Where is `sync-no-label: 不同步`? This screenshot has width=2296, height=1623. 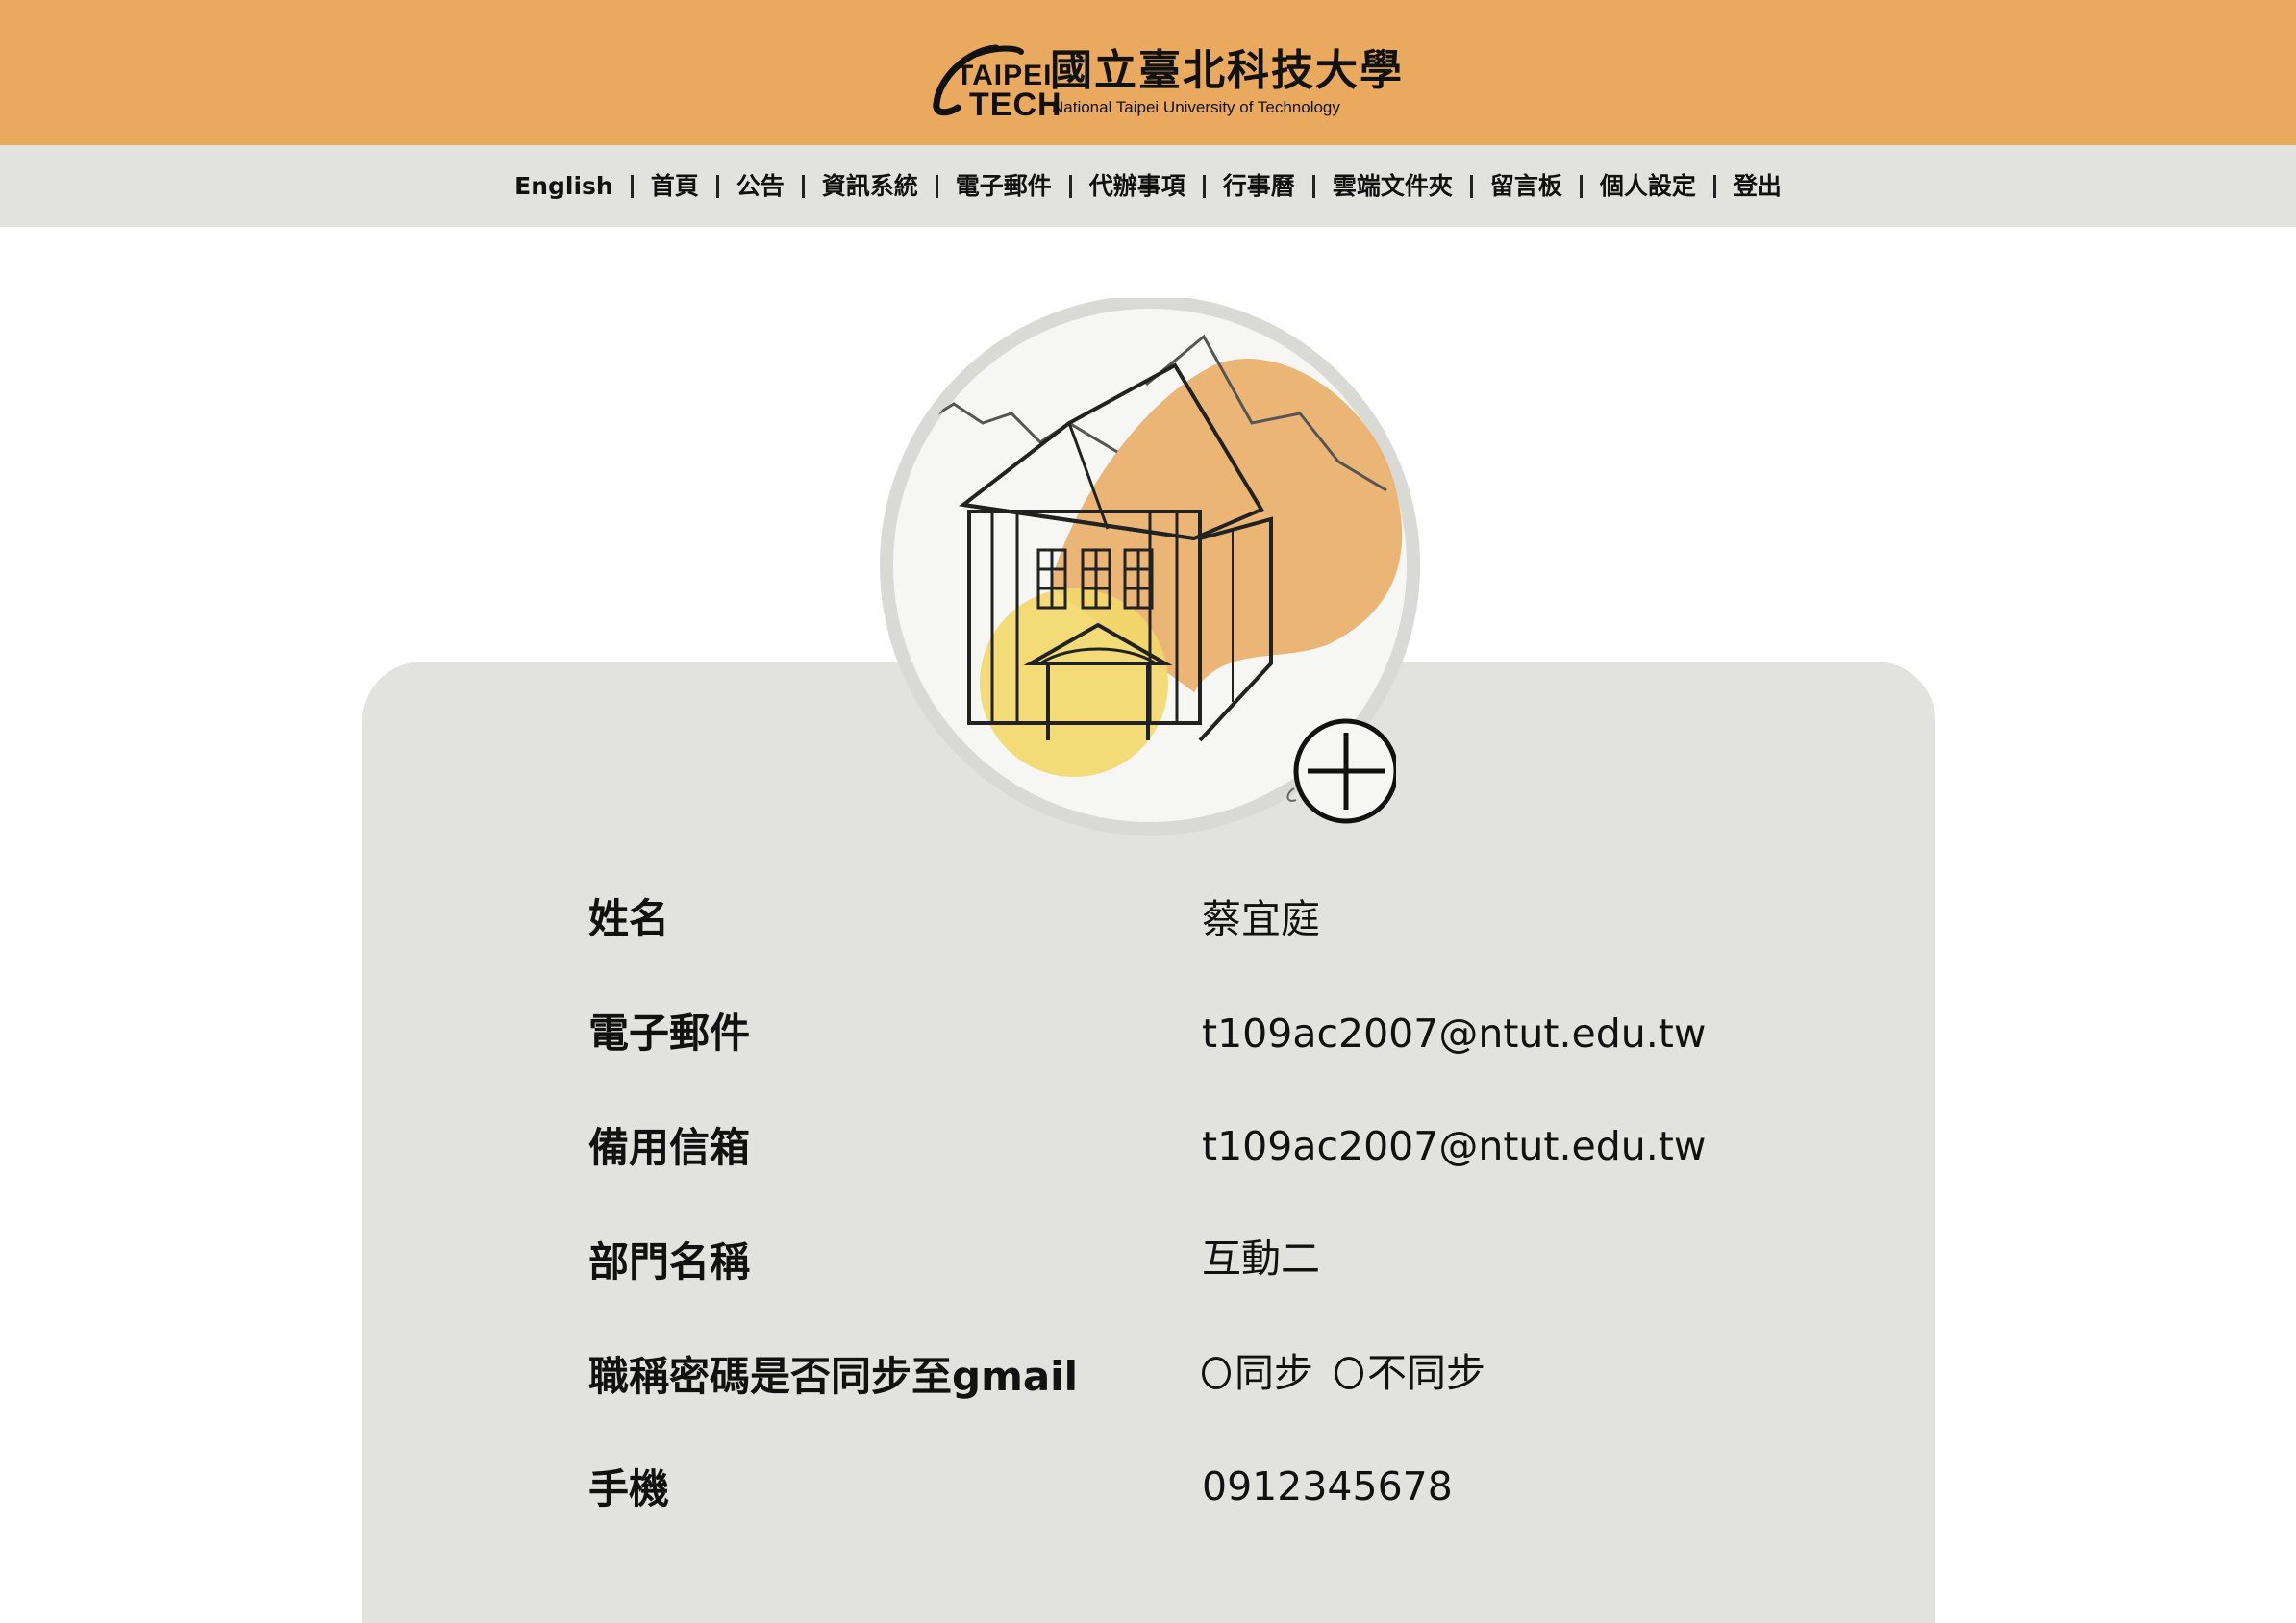 sync-no-label: 不同步 is located at coordinates (1426, 1373).